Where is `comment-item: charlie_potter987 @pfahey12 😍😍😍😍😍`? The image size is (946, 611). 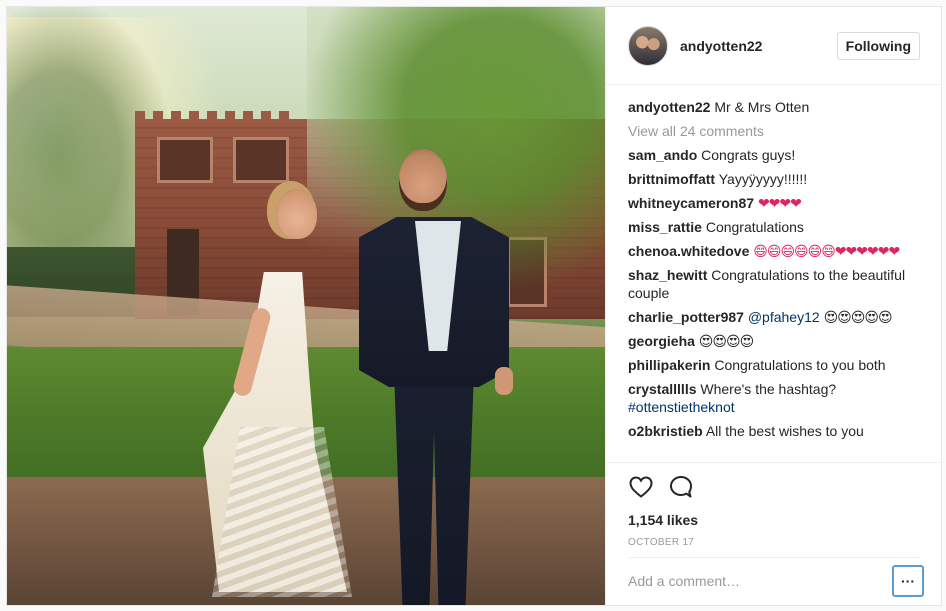
comment-item: charlie_potter987 @pfahey12 😍😍😍😍😍 is located at coordinates (774, 317).